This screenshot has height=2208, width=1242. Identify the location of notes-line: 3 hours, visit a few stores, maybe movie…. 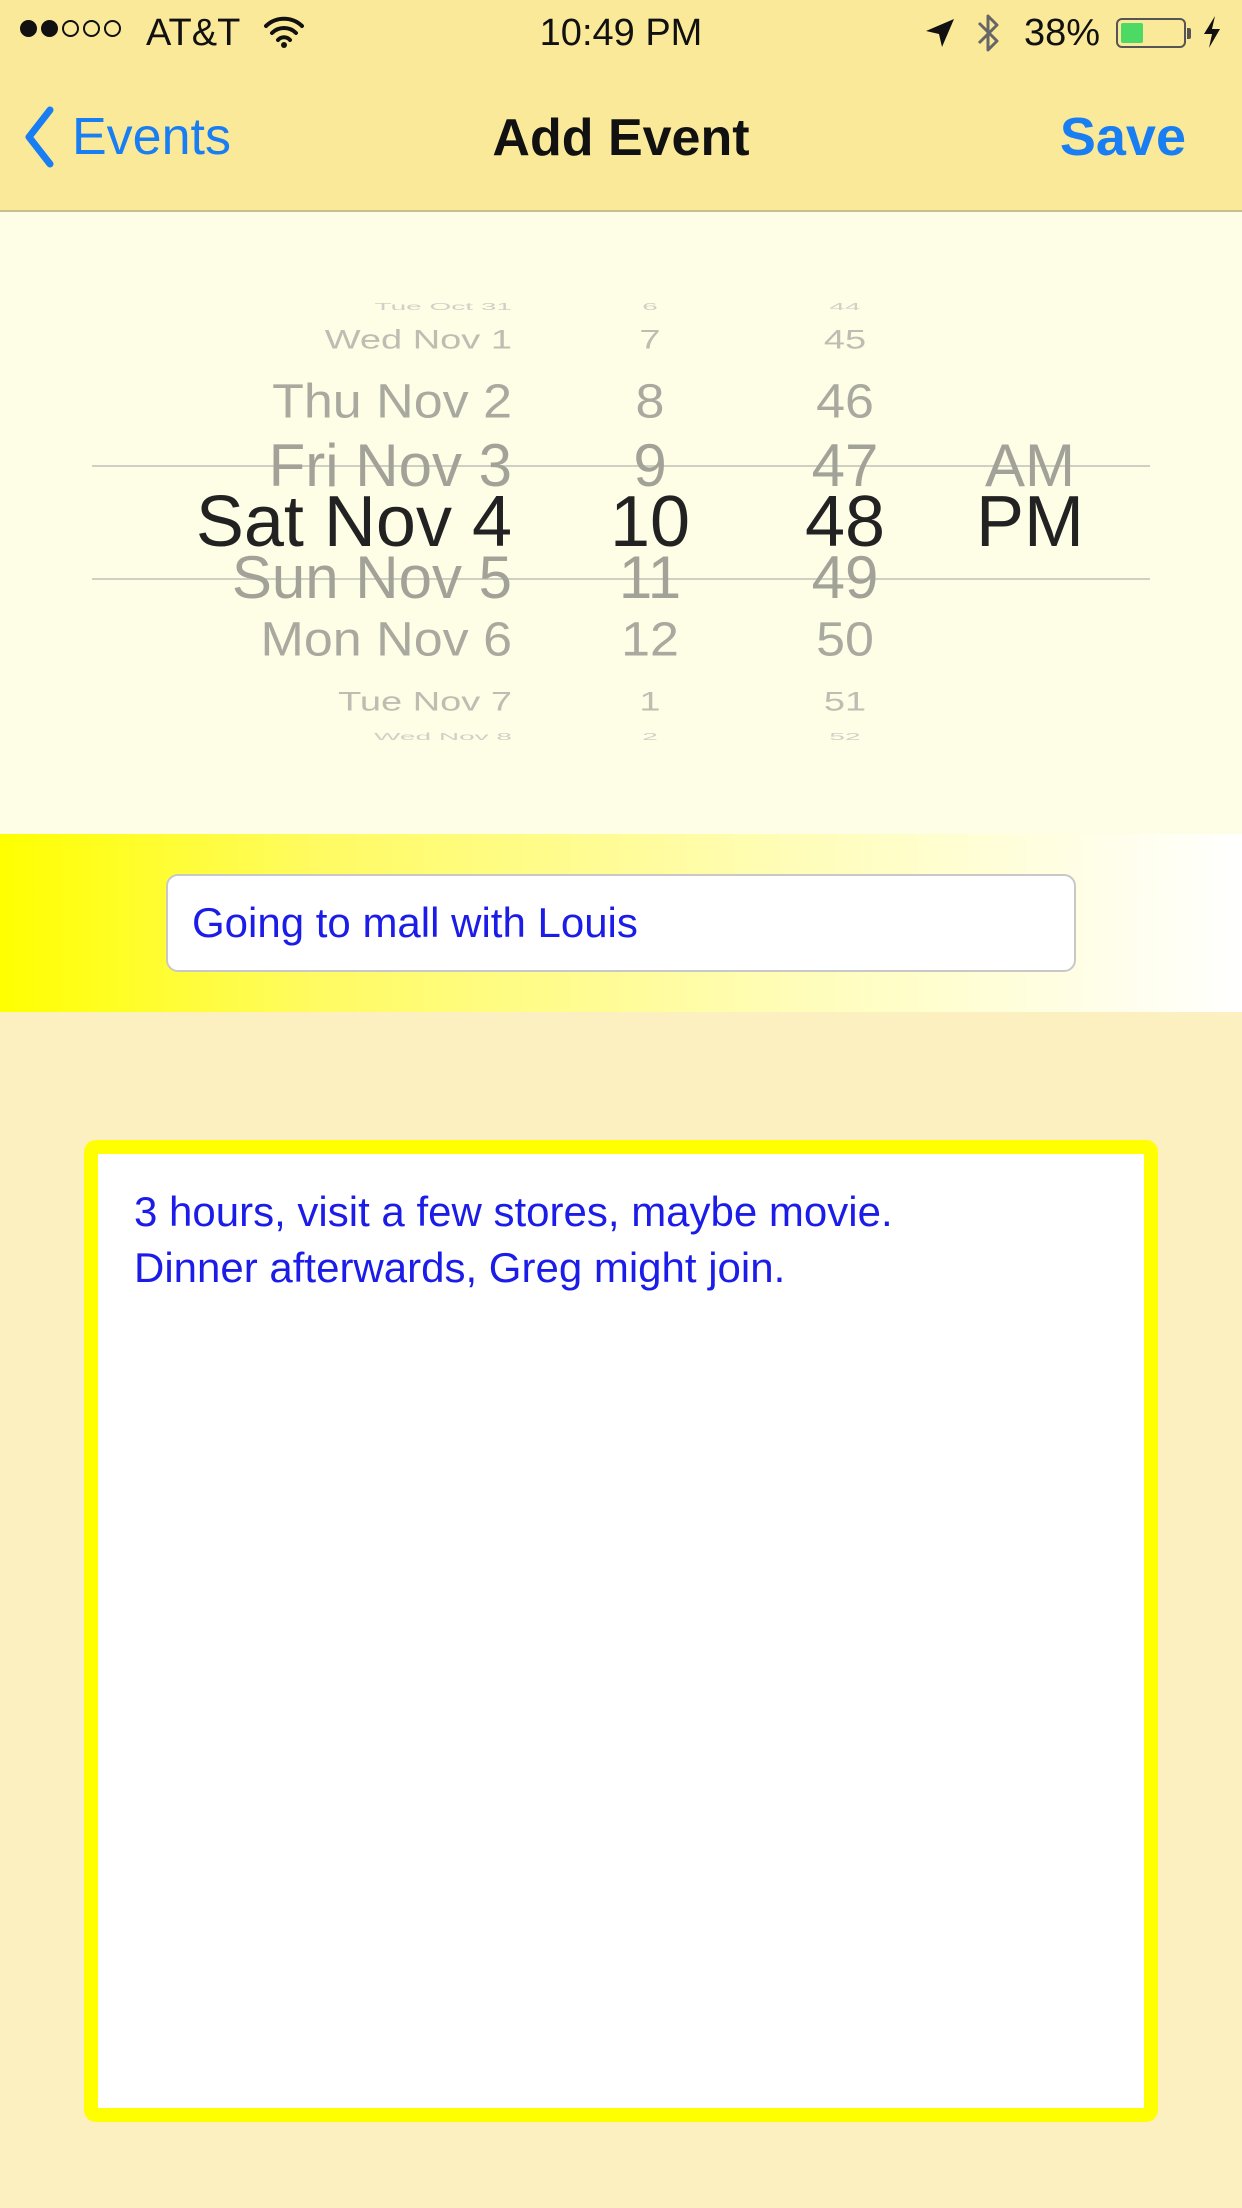
(513, 1211).